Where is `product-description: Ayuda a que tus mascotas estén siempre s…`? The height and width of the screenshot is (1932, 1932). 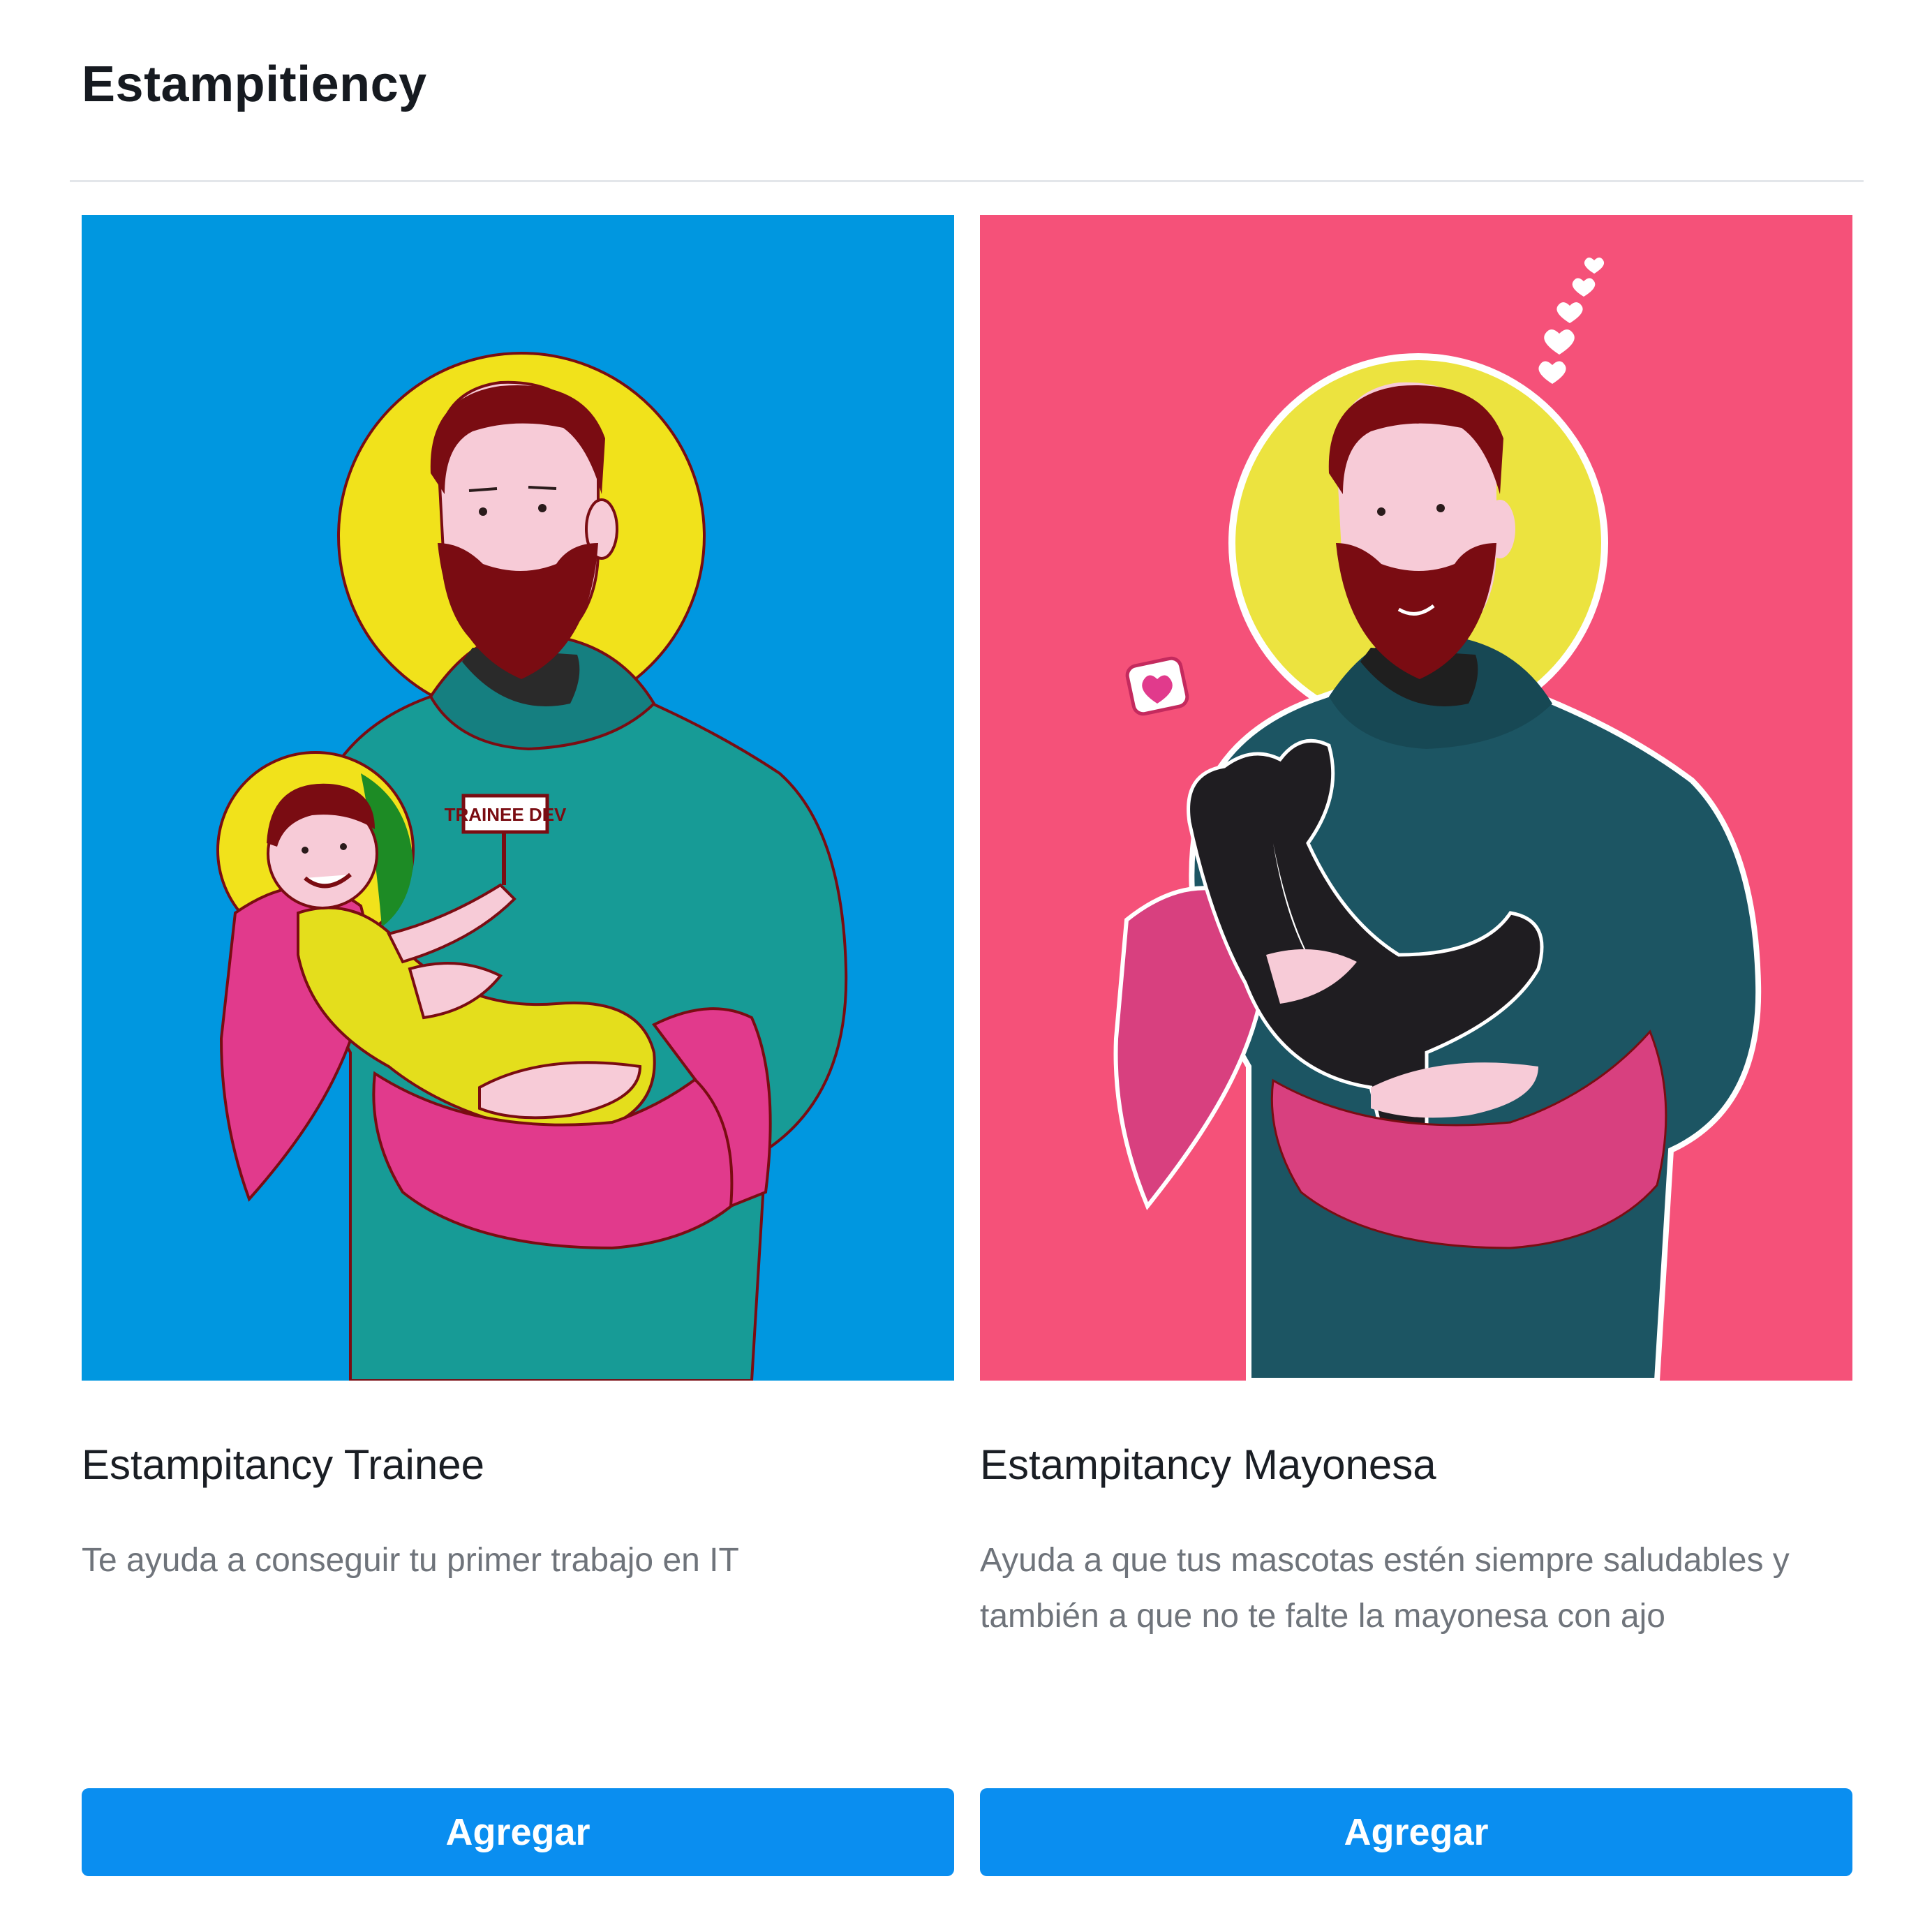
product-description: Ayuda a que tus mascotas estén siempre s… is located at coordinates (1385, 1588).